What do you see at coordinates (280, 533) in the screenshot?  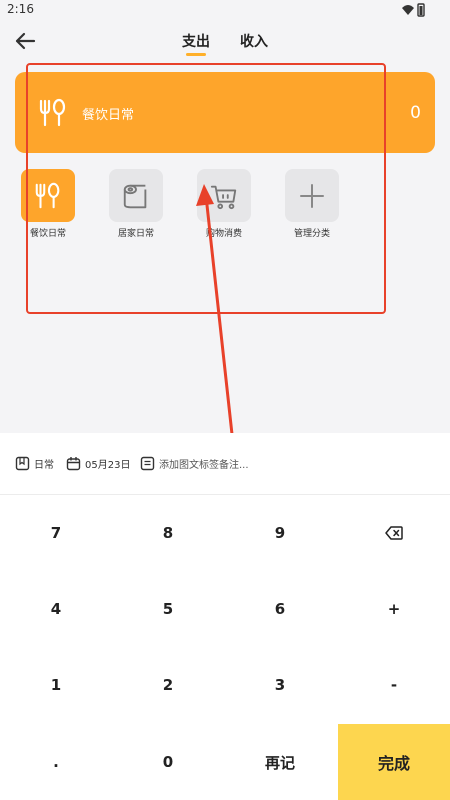 I see `key-9: 9` at bounding box center [280, 533].